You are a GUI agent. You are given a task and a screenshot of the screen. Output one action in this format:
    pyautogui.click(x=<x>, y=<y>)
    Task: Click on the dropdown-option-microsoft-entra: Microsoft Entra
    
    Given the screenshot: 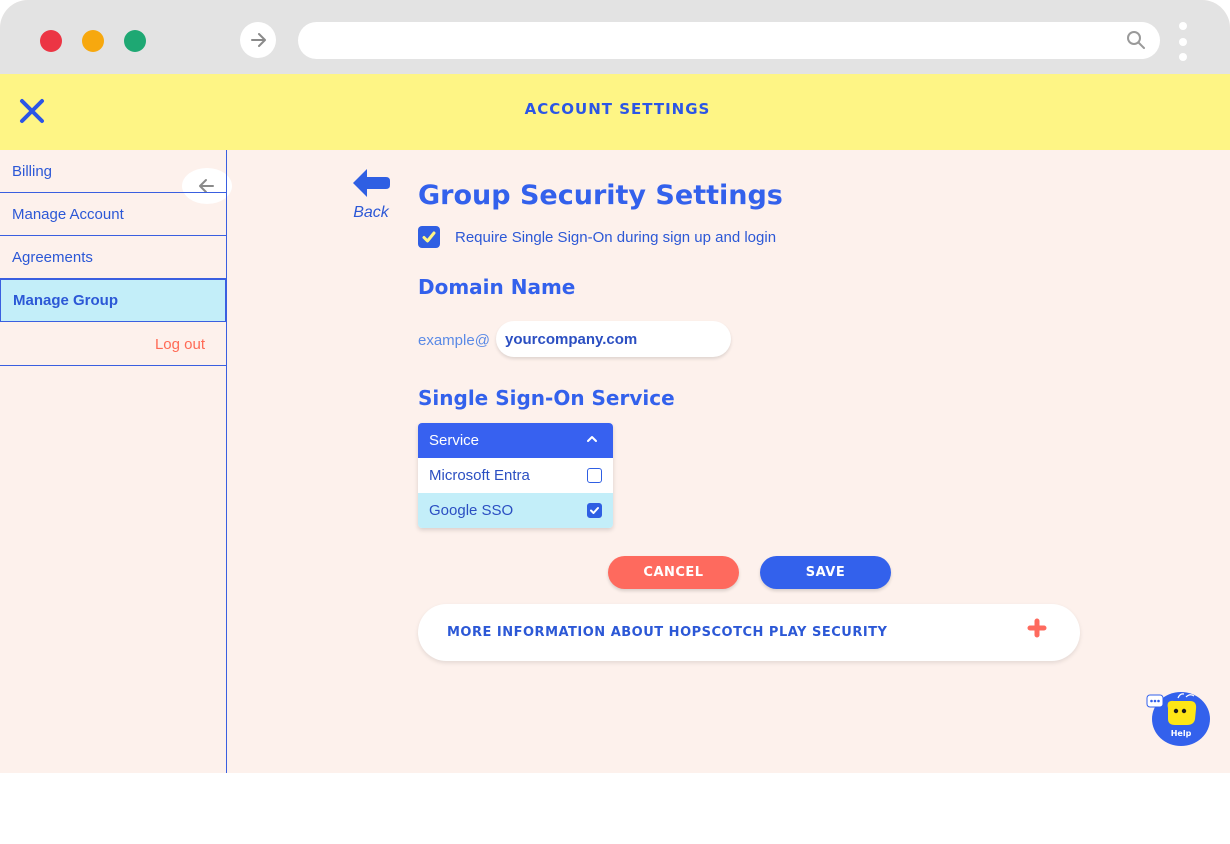 What is the action you would take?
    pyautogui.click(x=515, y=475)
    